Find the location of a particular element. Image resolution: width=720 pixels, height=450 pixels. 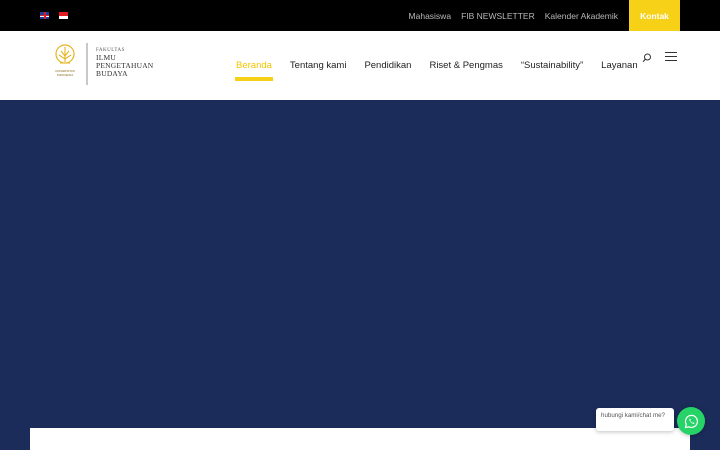

english-flag-icon is located at coordinates (44, 15).